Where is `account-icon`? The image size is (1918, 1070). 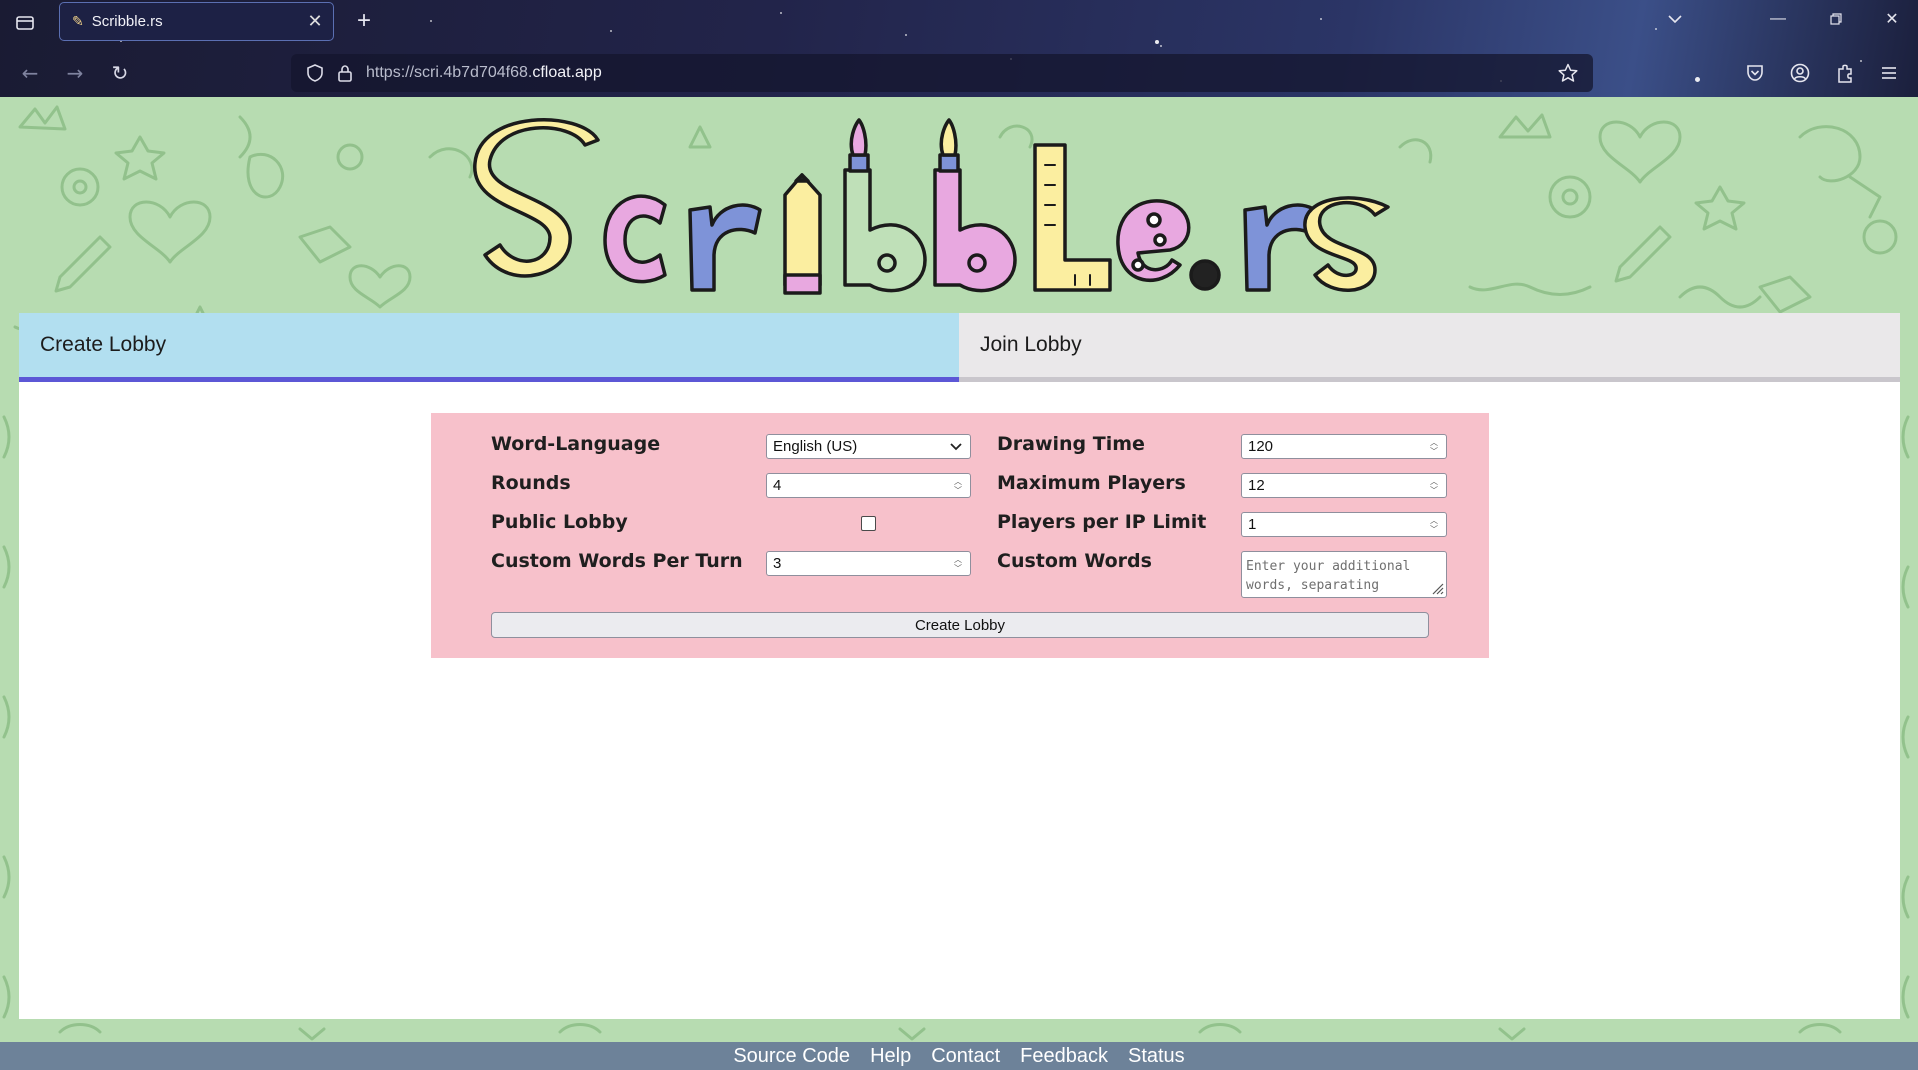
account-icon is located at coordinates (1800, 73).